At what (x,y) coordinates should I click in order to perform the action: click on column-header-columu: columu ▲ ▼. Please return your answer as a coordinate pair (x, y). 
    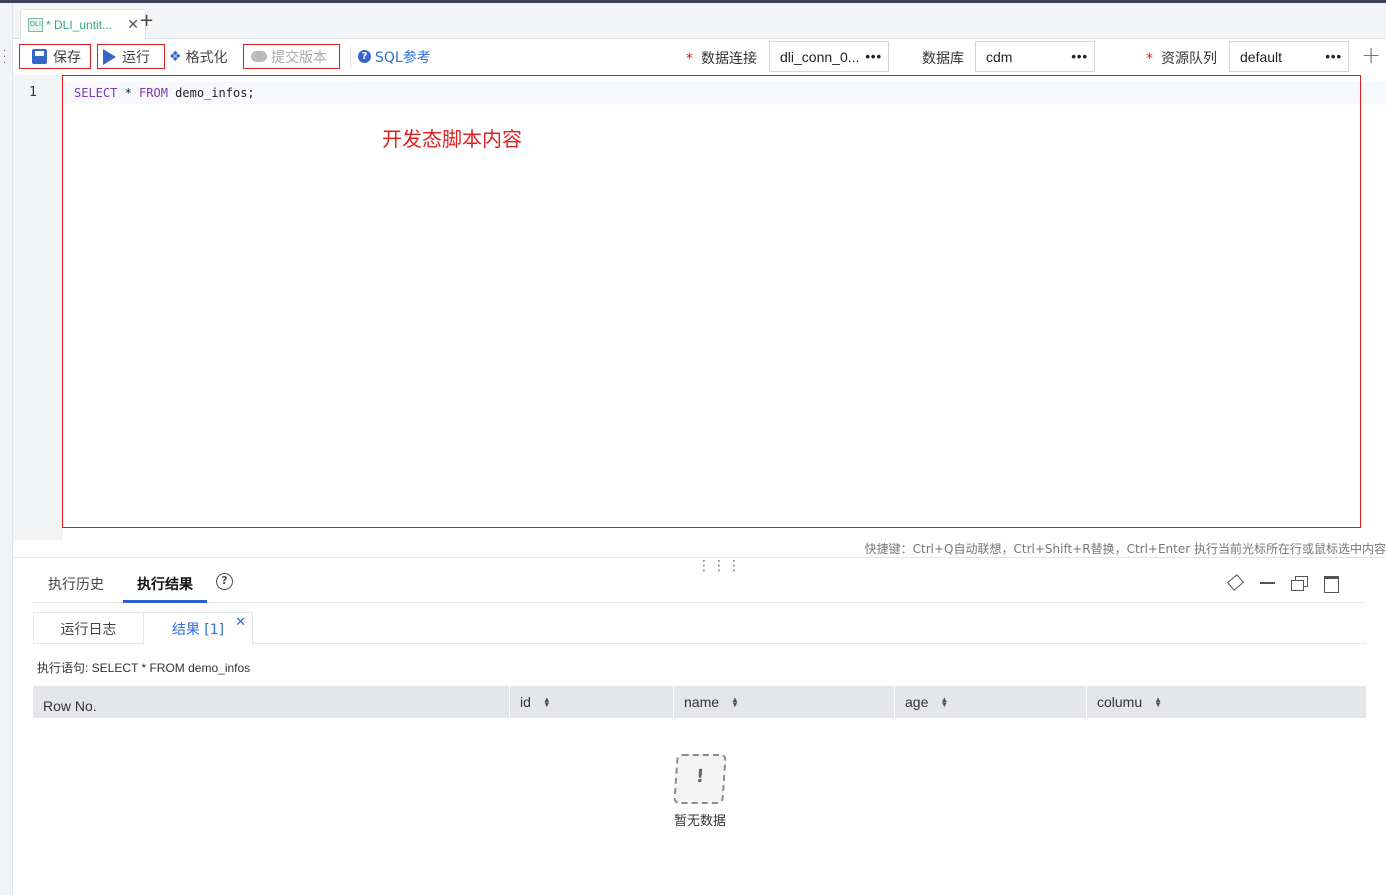
    Looking at the image, I should click on (1226, 702).